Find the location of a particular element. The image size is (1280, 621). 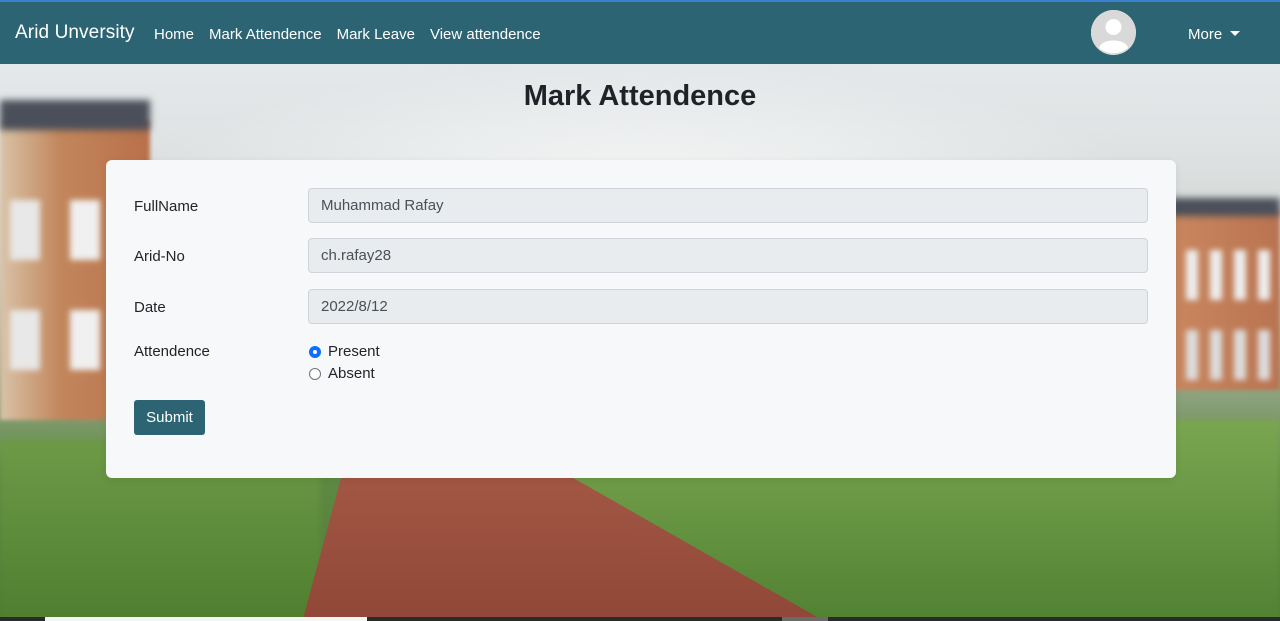

brand-link: Arid Unversity is located at coordinates (75, 33).